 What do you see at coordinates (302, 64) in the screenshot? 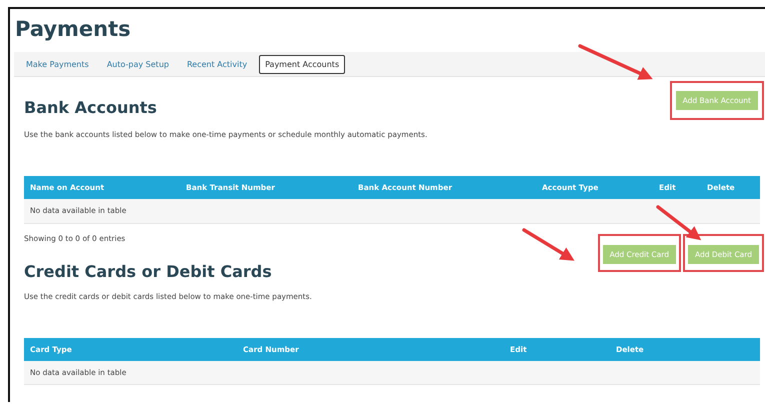
I see `tab: Payment Accounts` at bounding box center [302, 64].